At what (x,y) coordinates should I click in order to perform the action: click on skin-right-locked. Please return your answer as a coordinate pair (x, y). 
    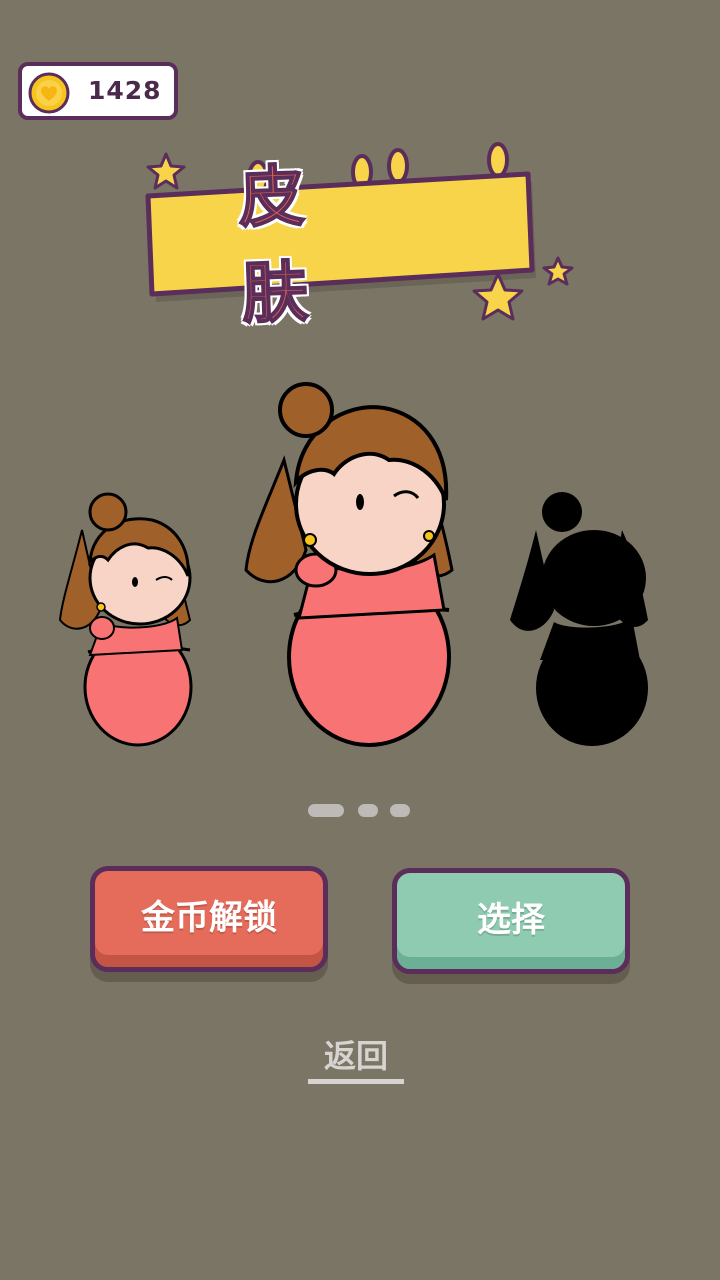
    Looking at the image, I should click on (581, 621).